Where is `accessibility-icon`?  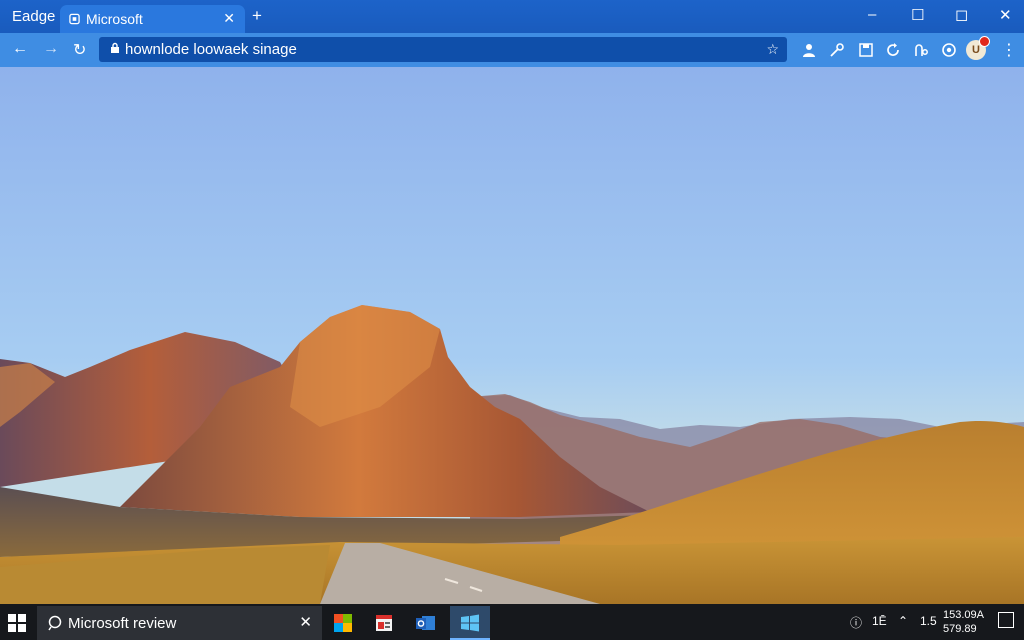 accessibility-icon is located at coordinates (921, 50).